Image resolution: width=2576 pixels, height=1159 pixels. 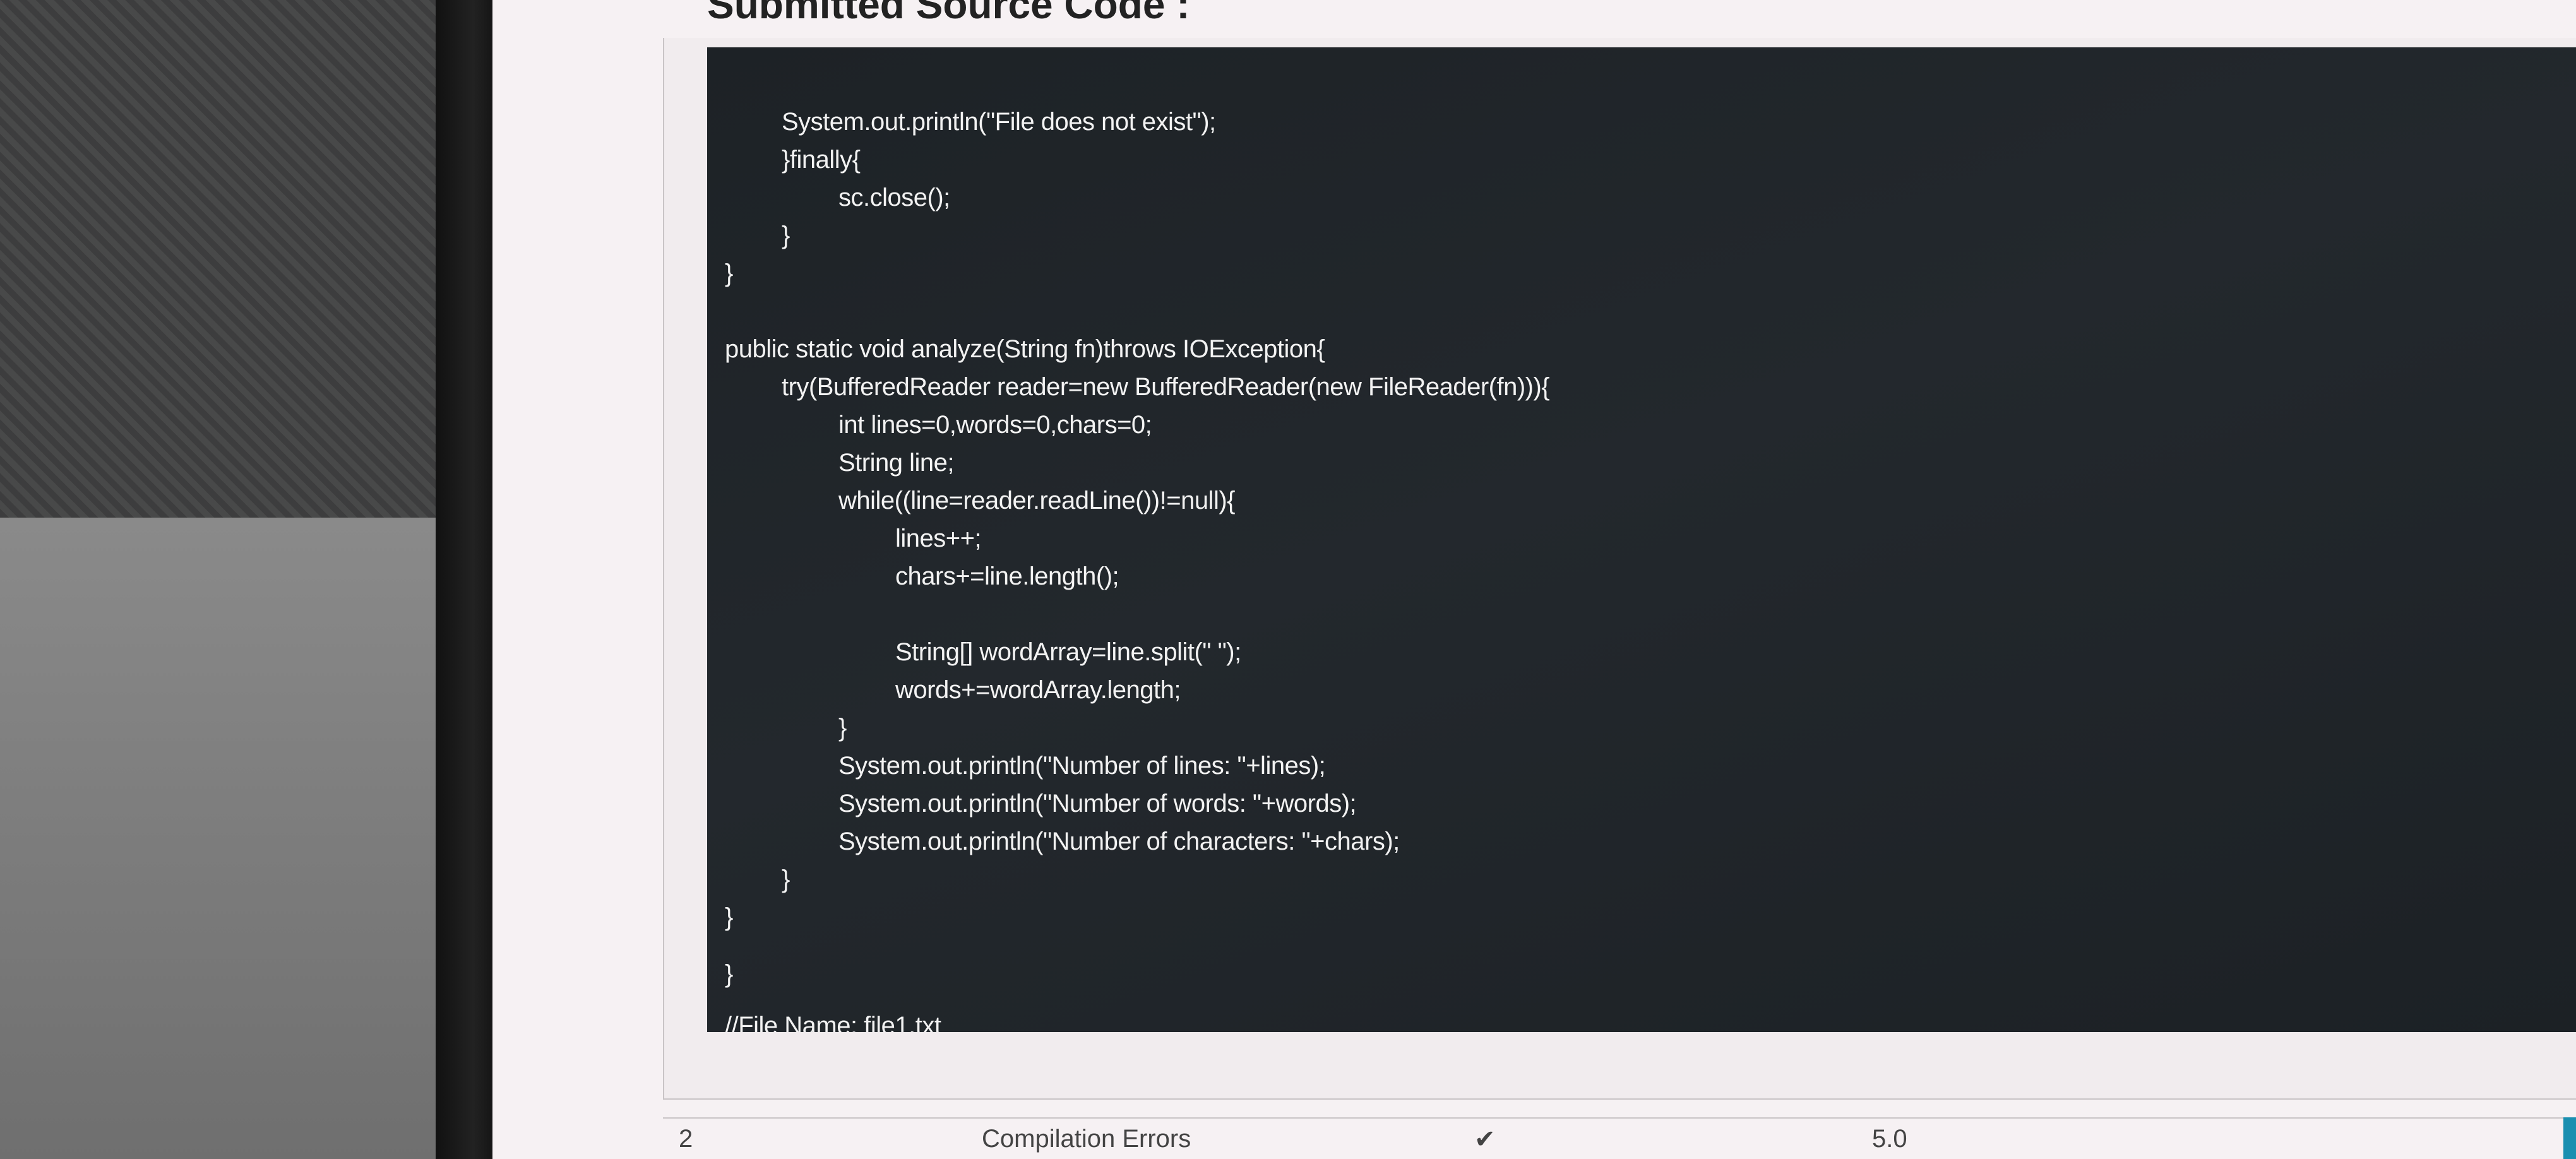 I want to click on code-line: words+=wordArray.length;, so click(x=1038, y=690).